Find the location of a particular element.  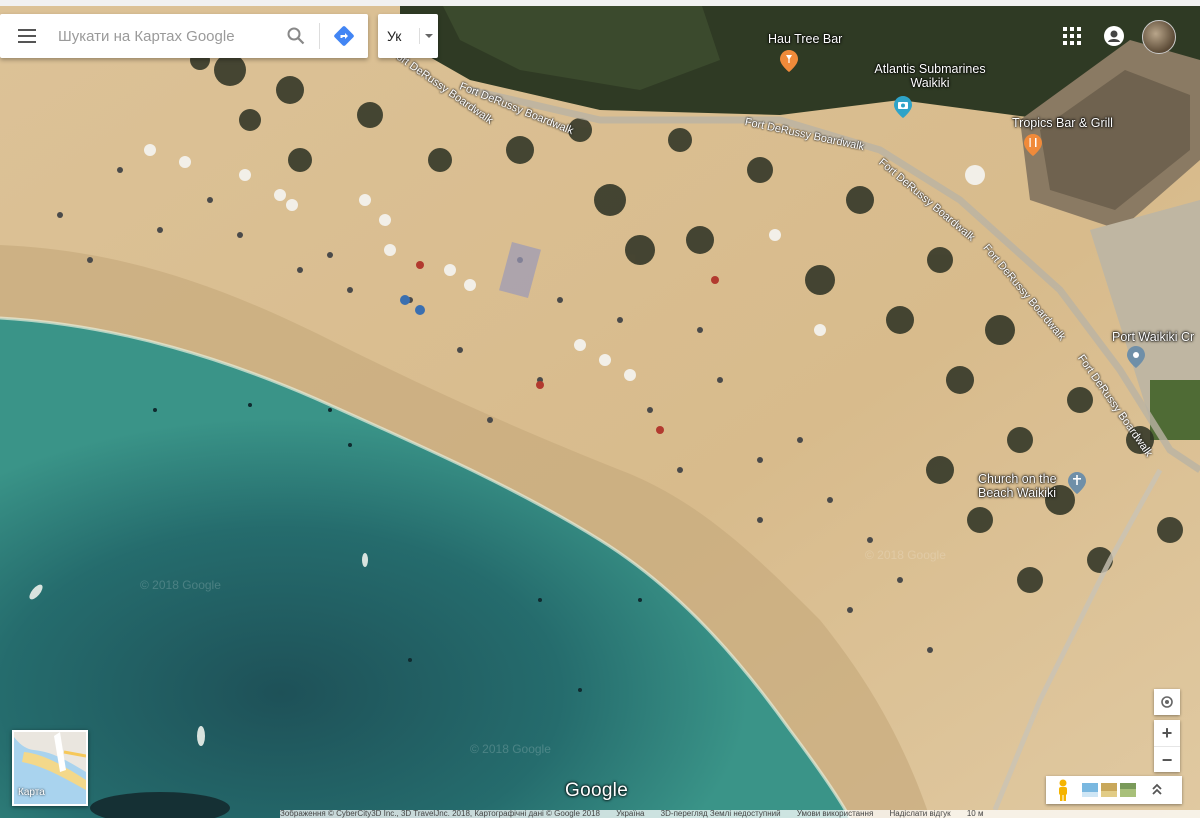

location-target-icon is located at coordinates (1167, 702).